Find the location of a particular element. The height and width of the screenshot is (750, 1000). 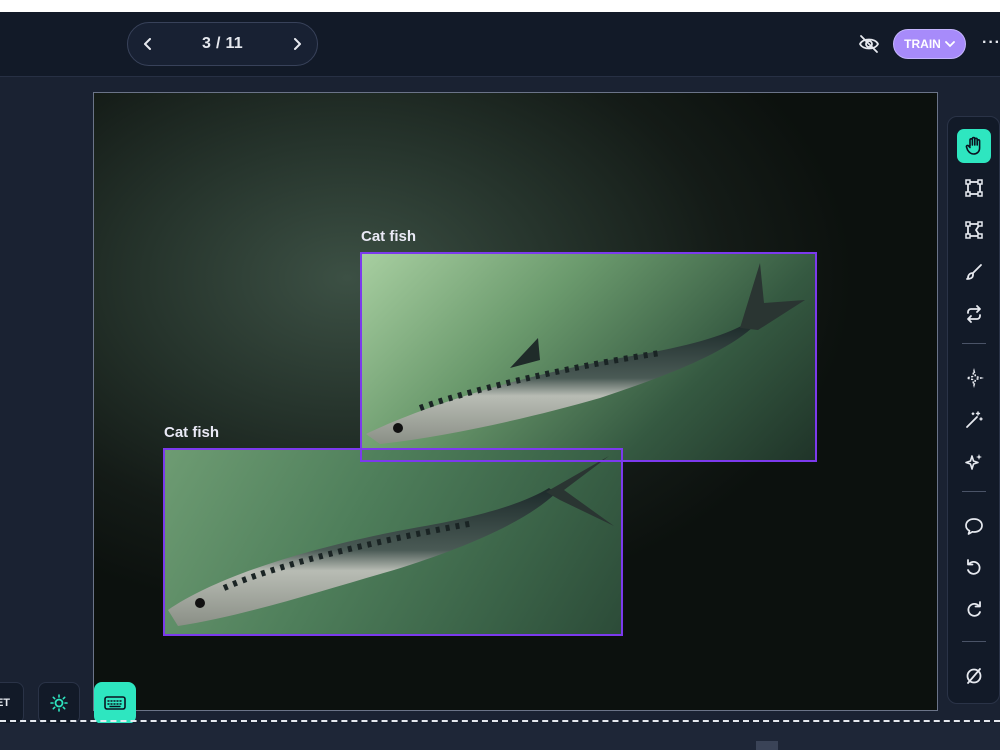

pager-count: 3 / 11 is located at coordinates (222, 43).